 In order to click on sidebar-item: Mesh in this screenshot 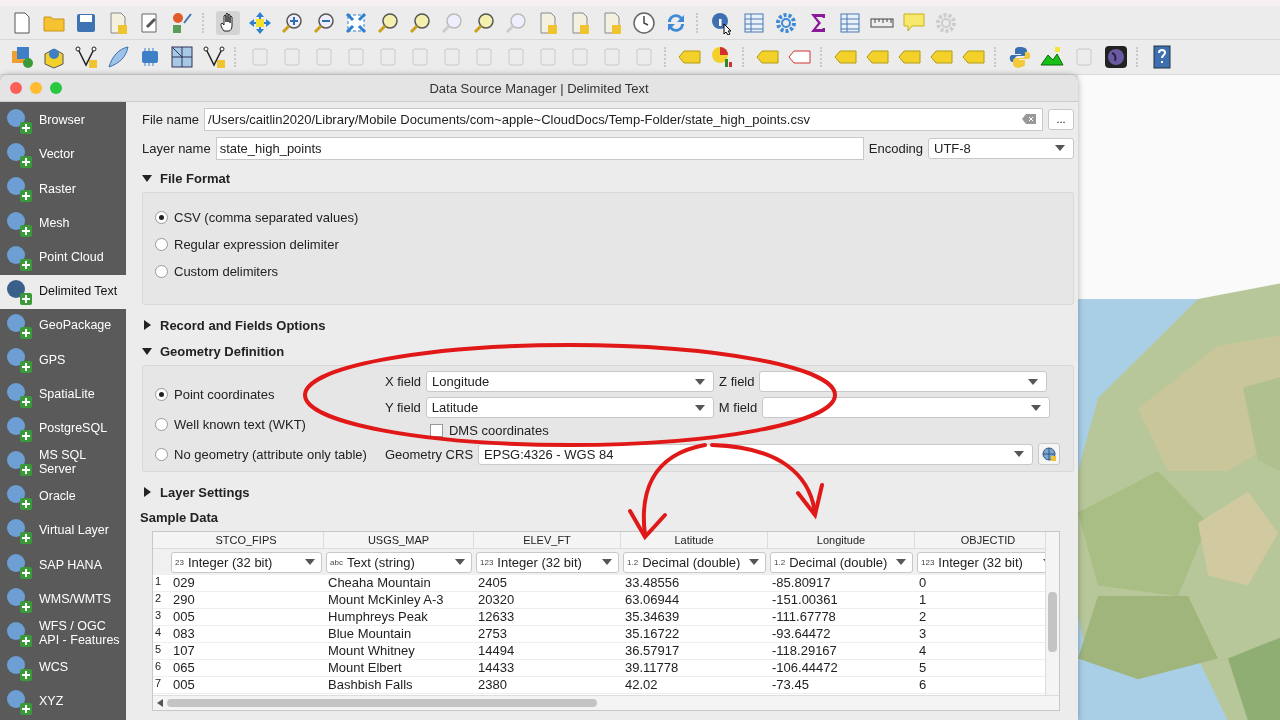, I will do `click(63, 223)`.